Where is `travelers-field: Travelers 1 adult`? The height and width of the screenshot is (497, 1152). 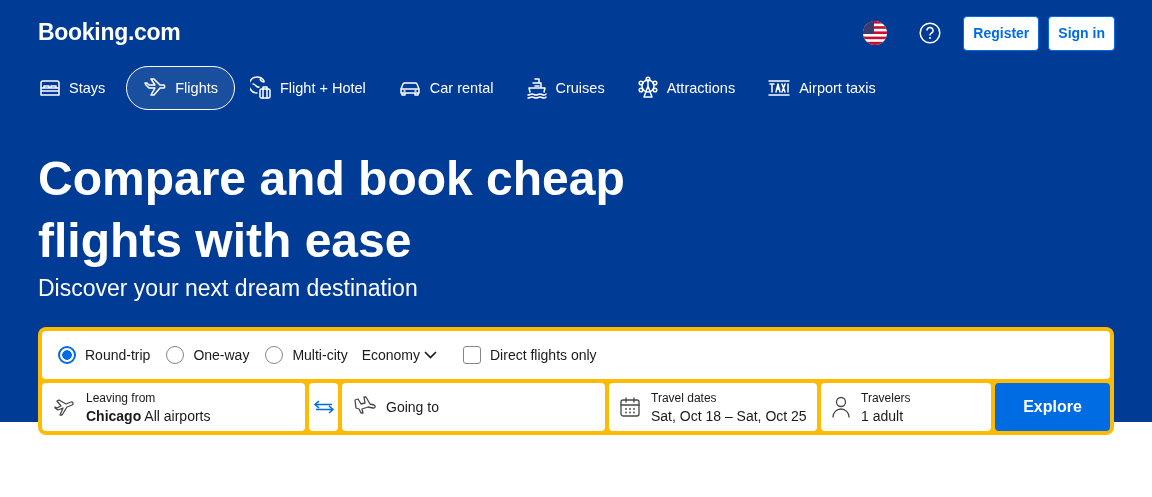
travelers-field: Travelers 1 adult is located at coordinates (906, 407).